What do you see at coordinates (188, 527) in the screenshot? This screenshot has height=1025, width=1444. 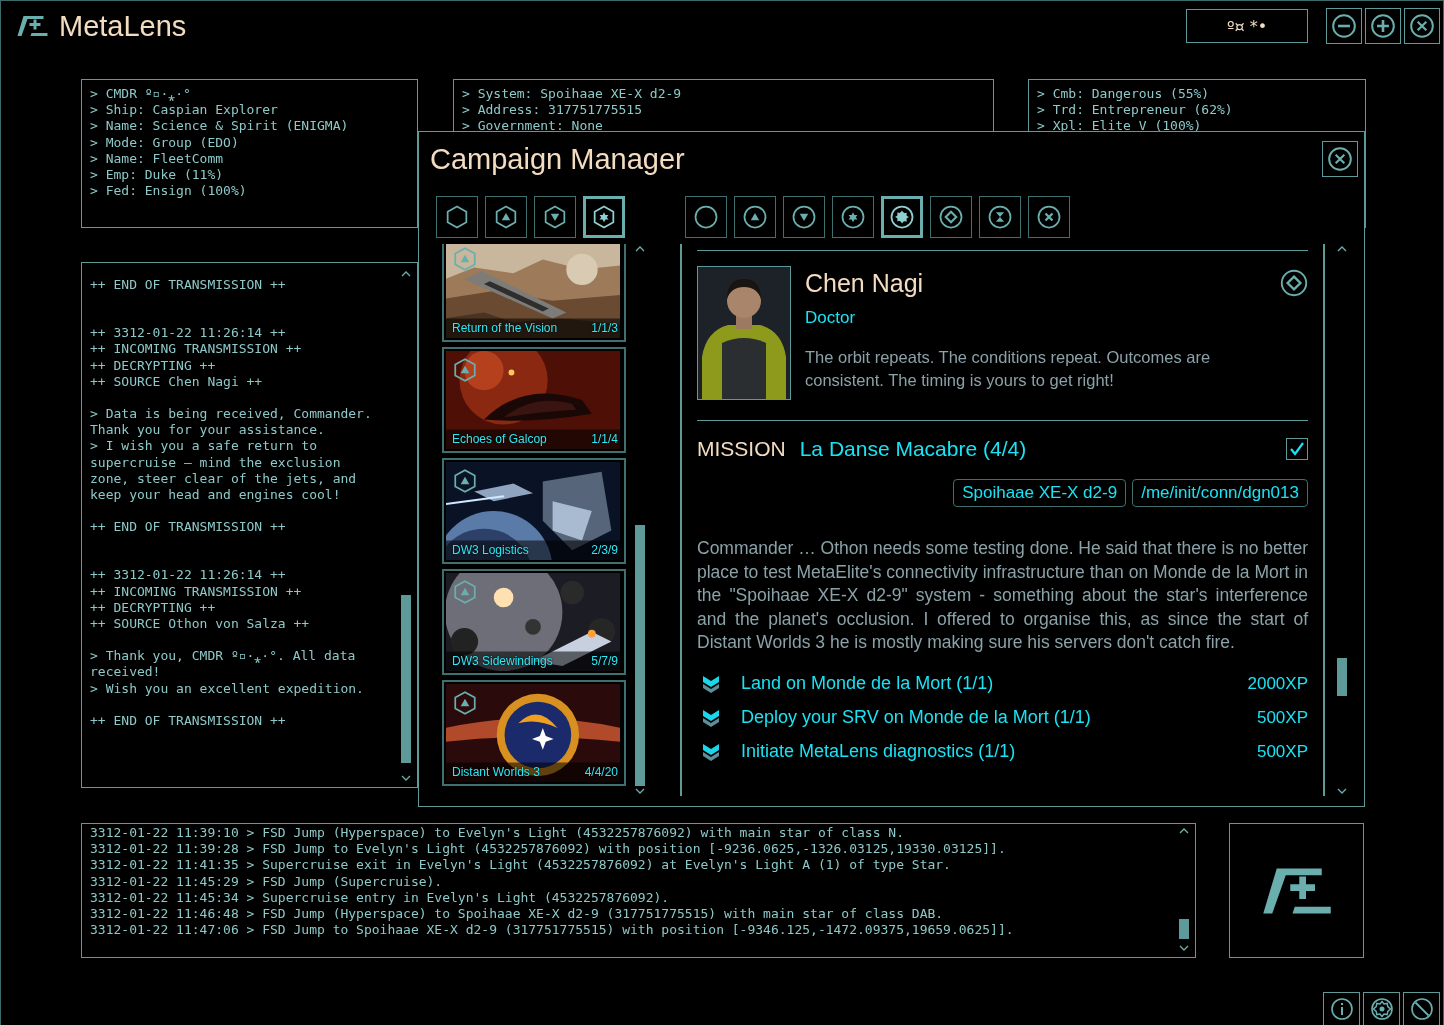 I see `transmission-line: ++ END OF TRANSMISSION ++` at bounding box center [188, 527].